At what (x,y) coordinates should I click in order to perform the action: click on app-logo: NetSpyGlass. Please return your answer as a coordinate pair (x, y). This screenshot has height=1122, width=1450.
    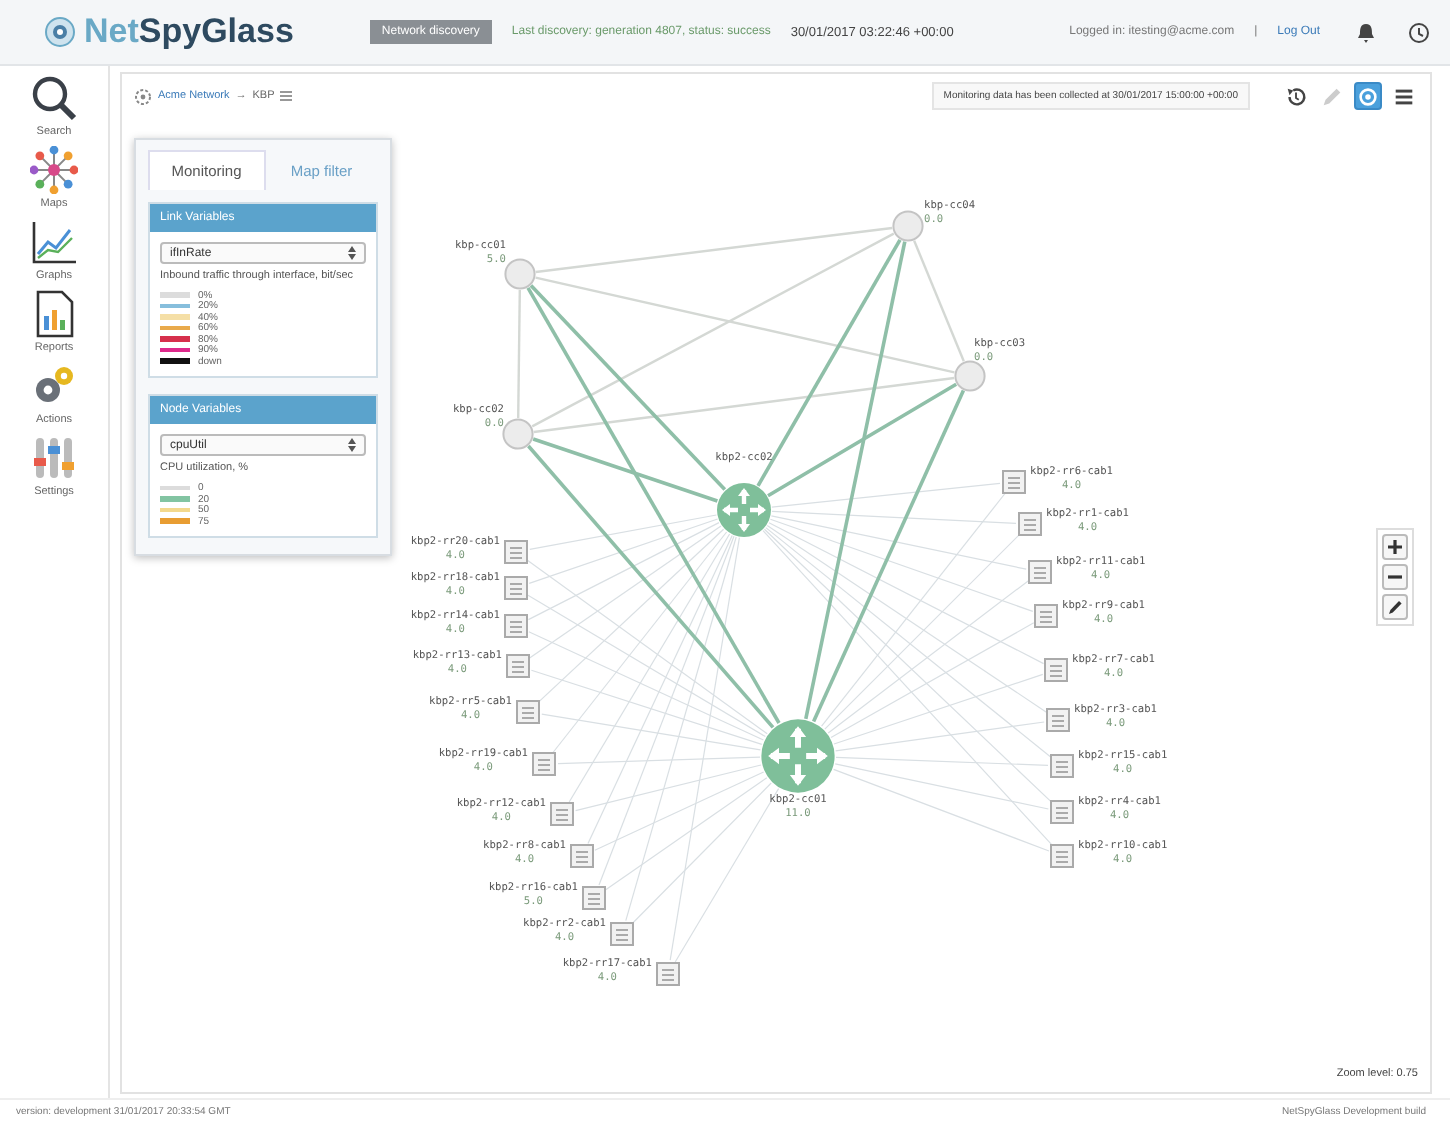
    Looking at the image, I should click on (189, 32).